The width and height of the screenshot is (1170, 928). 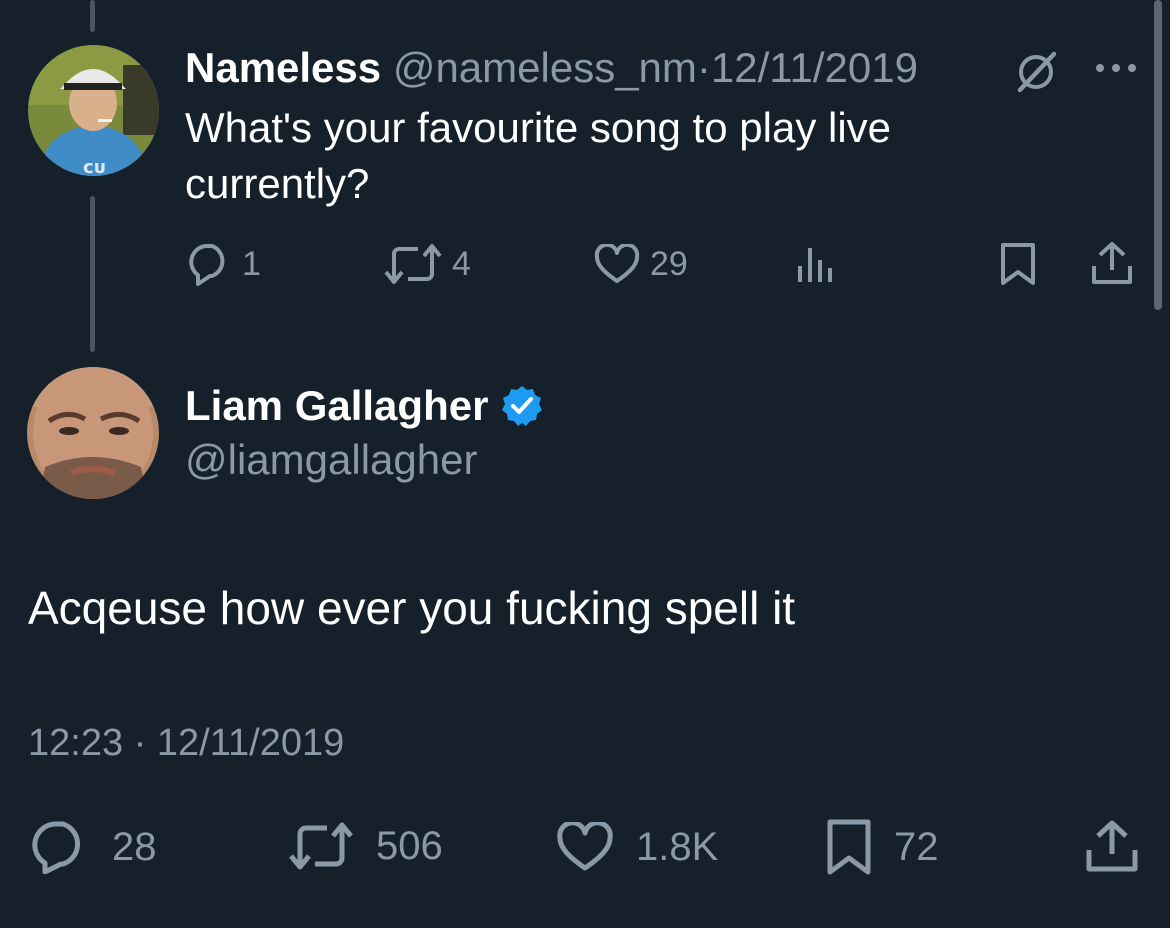 I want to click on reply-count: 1, so click(x=251, y=263).